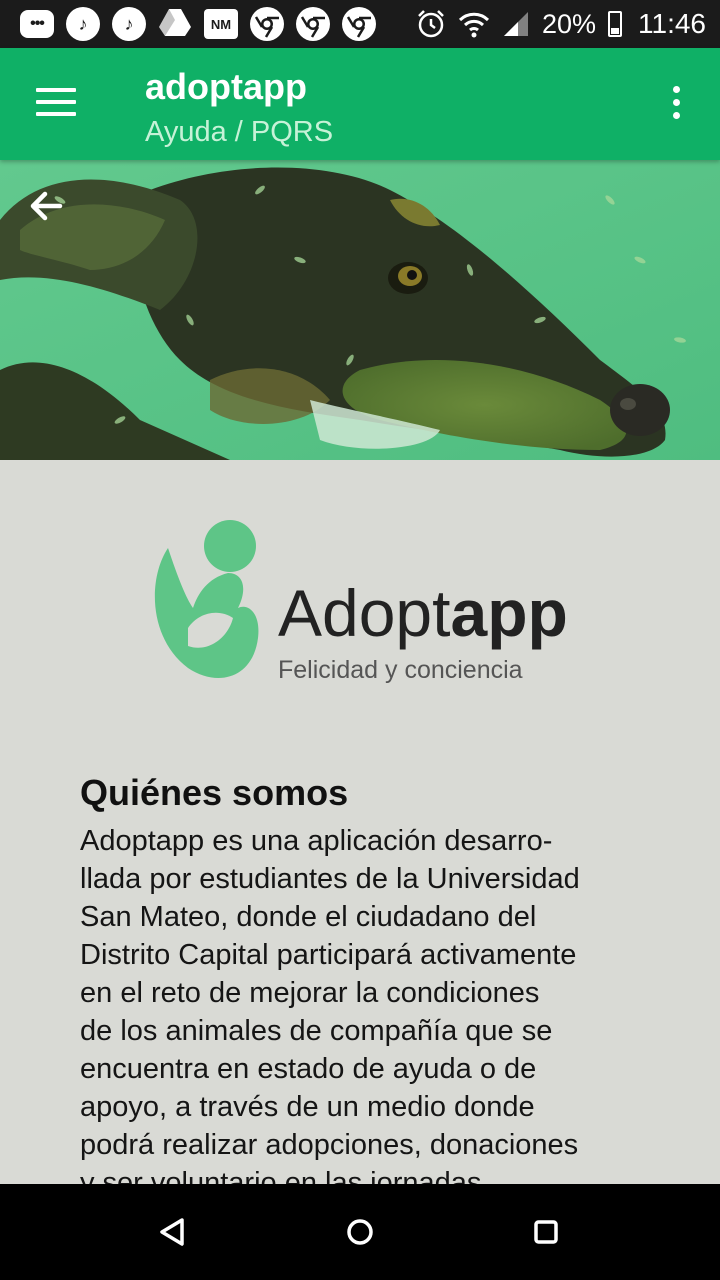  What do you see at coordinates (175, 24) in the screenshot?
I see `drive-icon` at bounding box center [175, 24].